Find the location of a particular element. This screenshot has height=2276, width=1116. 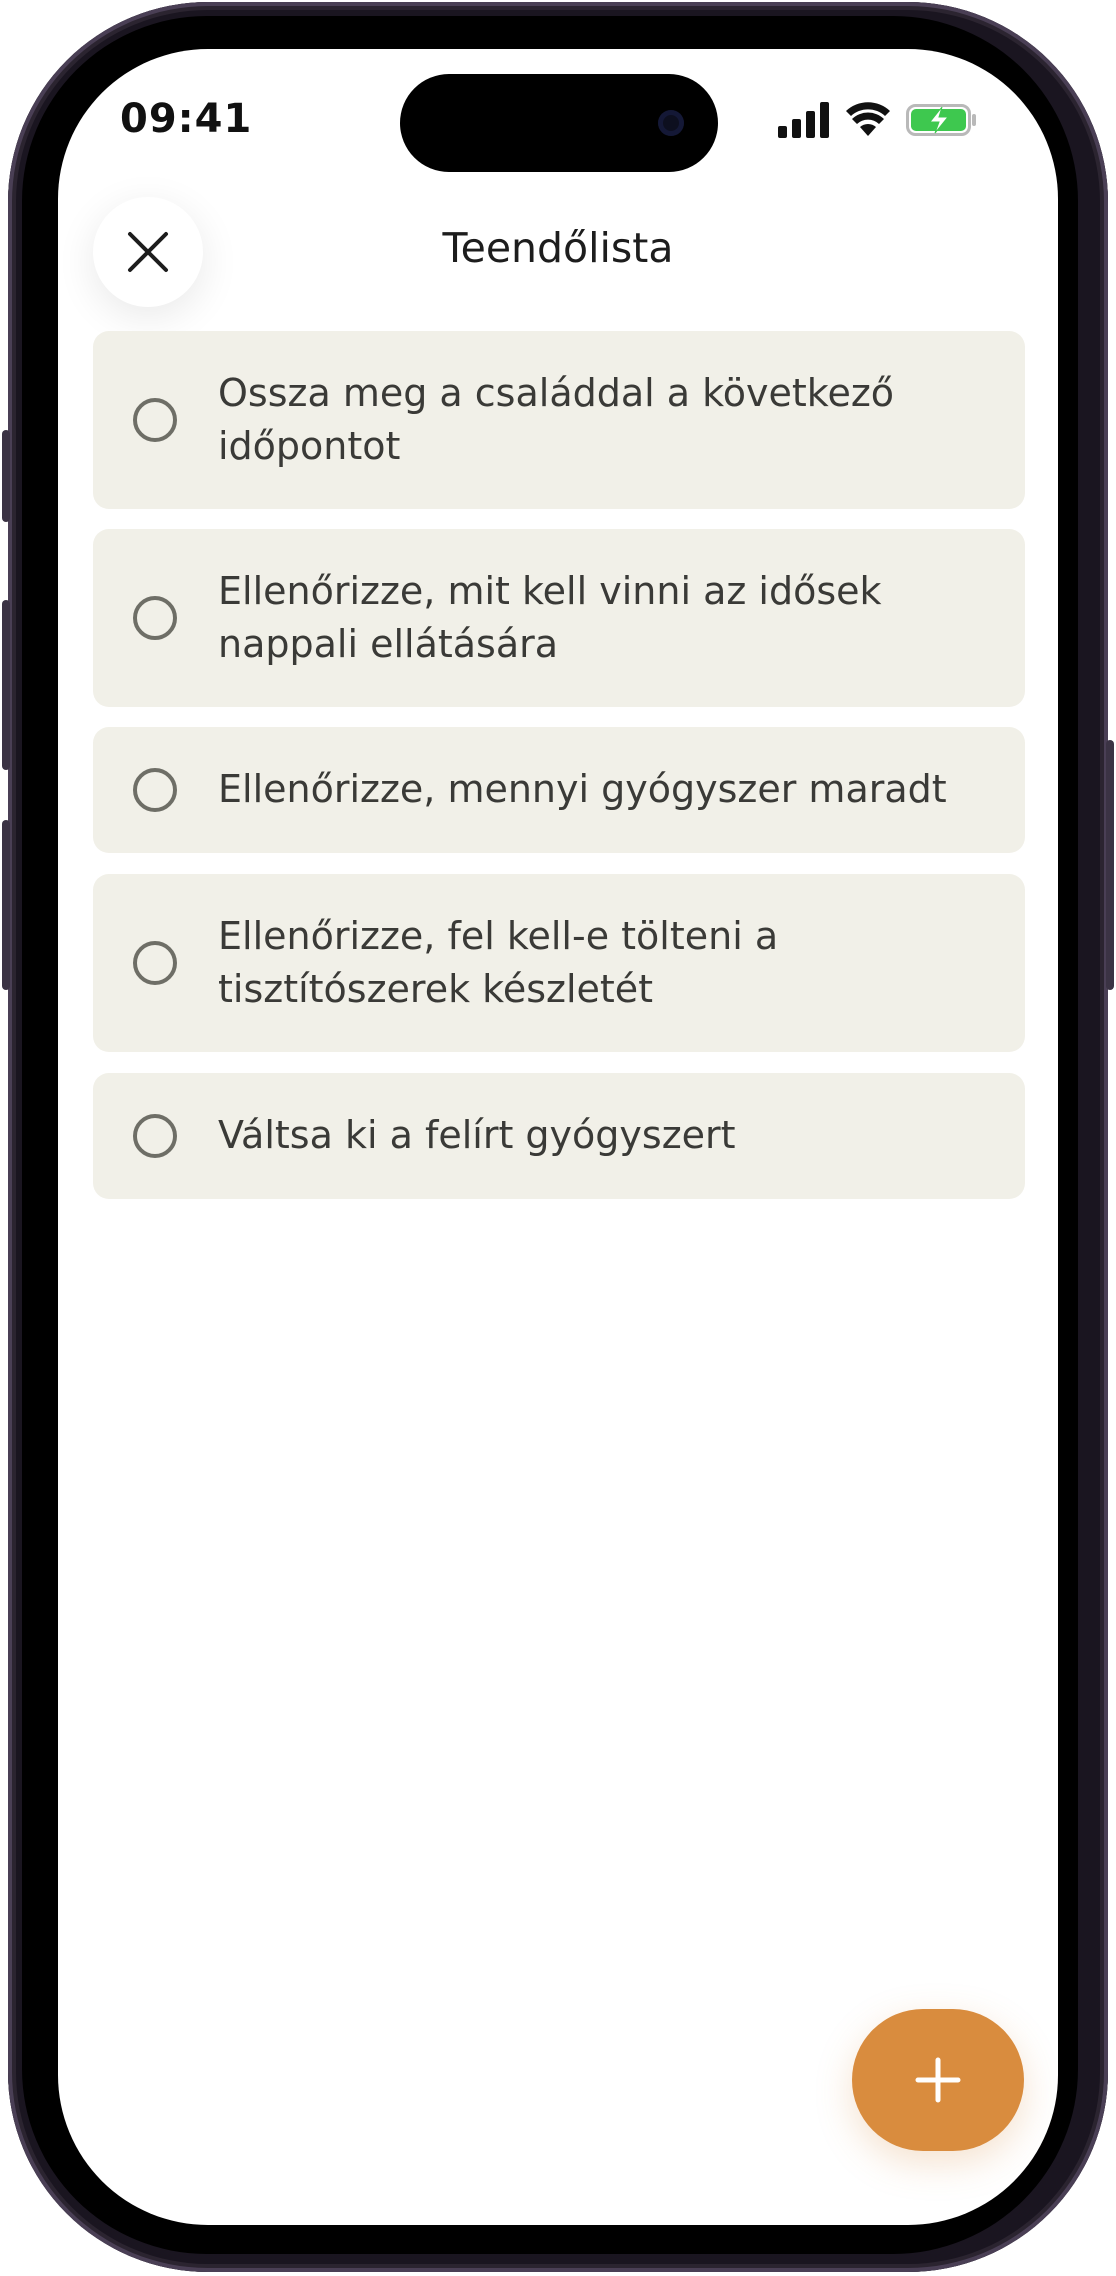

plus-icon is located at coordinates (938, 2080).